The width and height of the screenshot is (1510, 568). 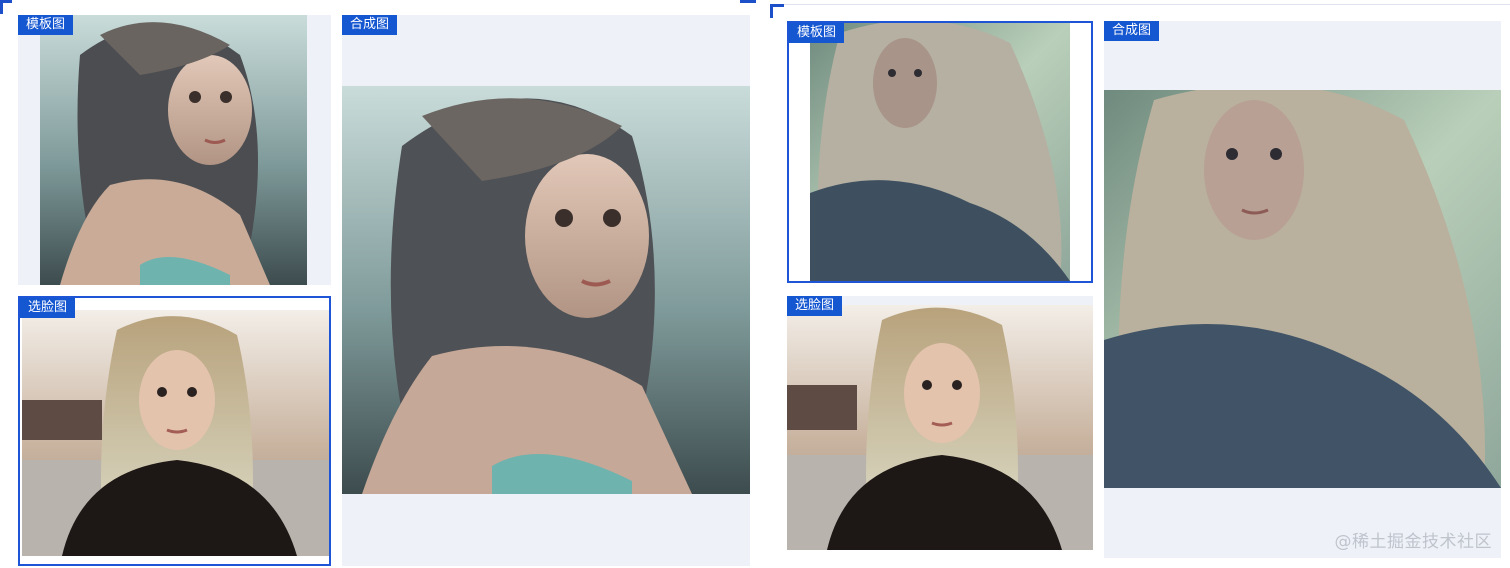 What do you see at coordinates (1413, 542) in the screenshot?
I see `watermark: @稀土掘金技术社区` at bounding box center [1413, 542].